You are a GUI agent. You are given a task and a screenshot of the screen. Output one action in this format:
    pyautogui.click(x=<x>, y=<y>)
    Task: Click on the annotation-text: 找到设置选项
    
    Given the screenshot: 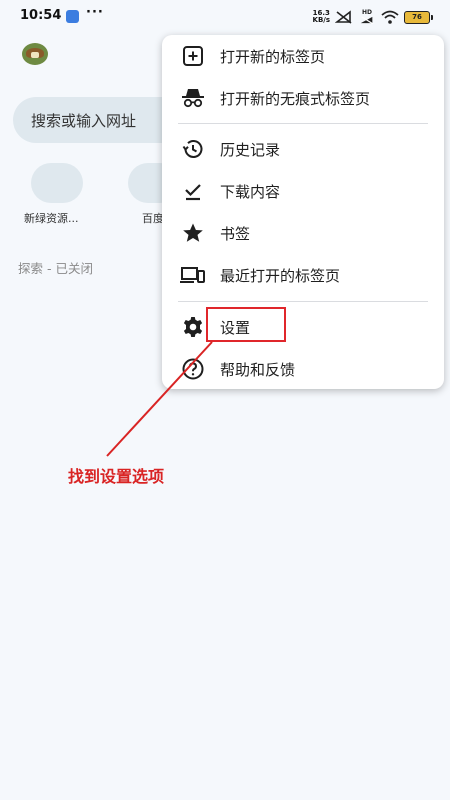 What is the action you would take?
    pyautogui.click(x=116, y=476)
    